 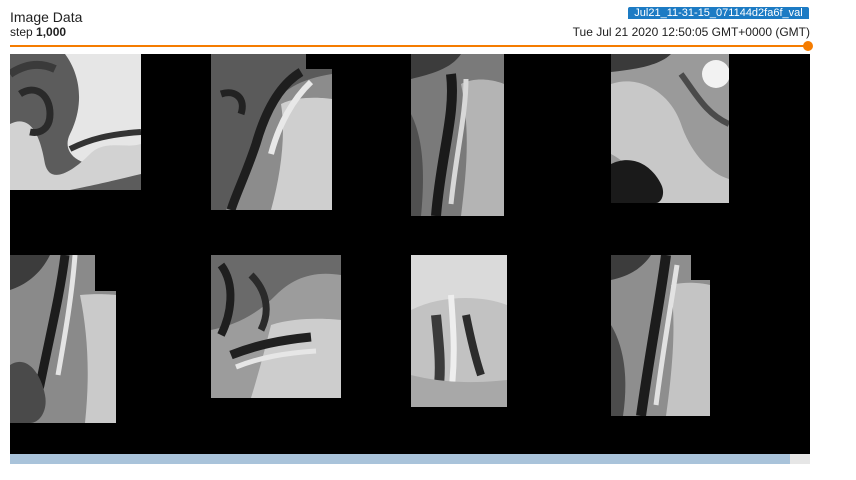 What do you see at coordinates (21, 32) in the screenshot?
I see `step-label: step` at bounding box center [21, 32].